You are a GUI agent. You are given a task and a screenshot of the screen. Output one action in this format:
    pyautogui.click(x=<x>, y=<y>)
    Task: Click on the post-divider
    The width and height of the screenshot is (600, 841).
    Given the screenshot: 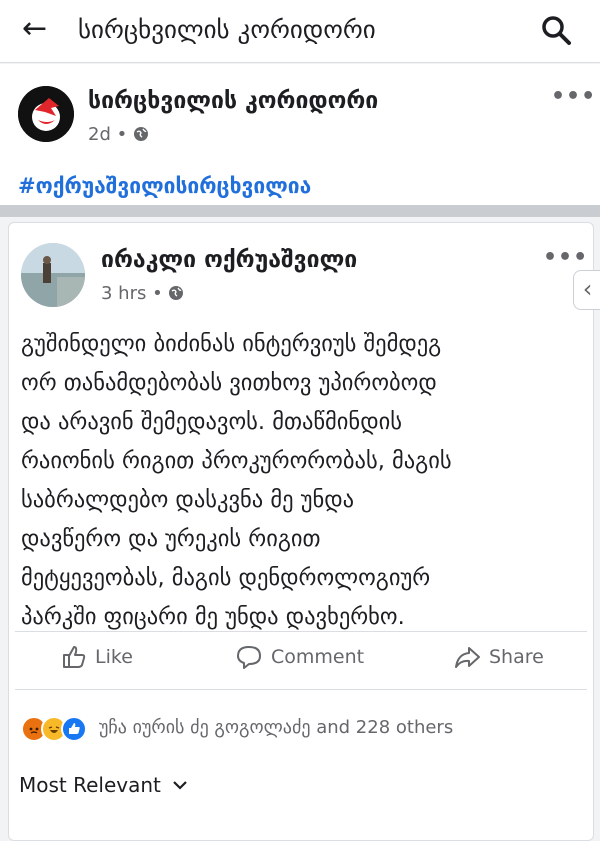 What is the action you would take?
    pyautogui.click(x=300, y=211)
    